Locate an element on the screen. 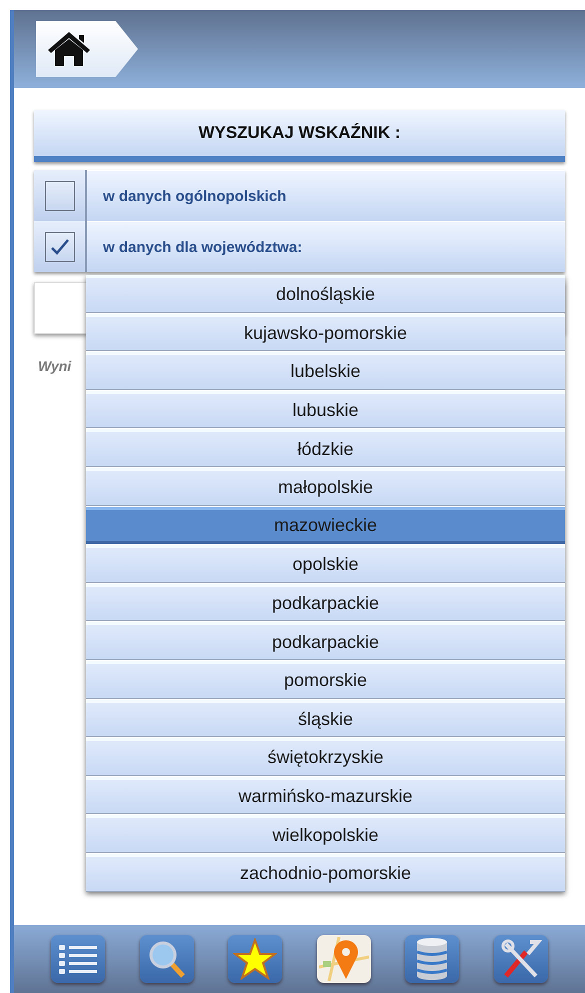  results-label: Wyni is located at coordinates (55, 366).